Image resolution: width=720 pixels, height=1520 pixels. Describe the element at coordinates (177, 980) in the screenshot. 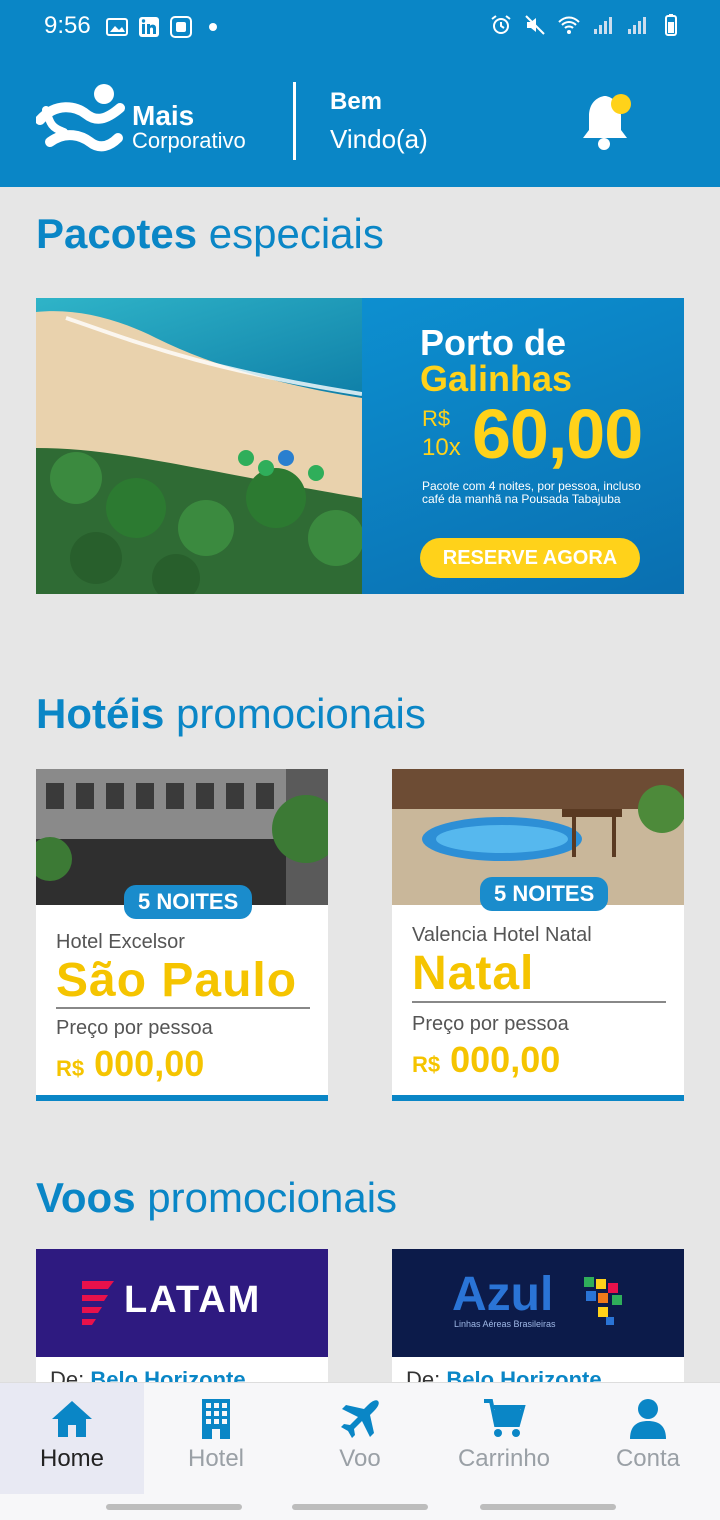

I see `hotel-city: São Paulo` at that location.